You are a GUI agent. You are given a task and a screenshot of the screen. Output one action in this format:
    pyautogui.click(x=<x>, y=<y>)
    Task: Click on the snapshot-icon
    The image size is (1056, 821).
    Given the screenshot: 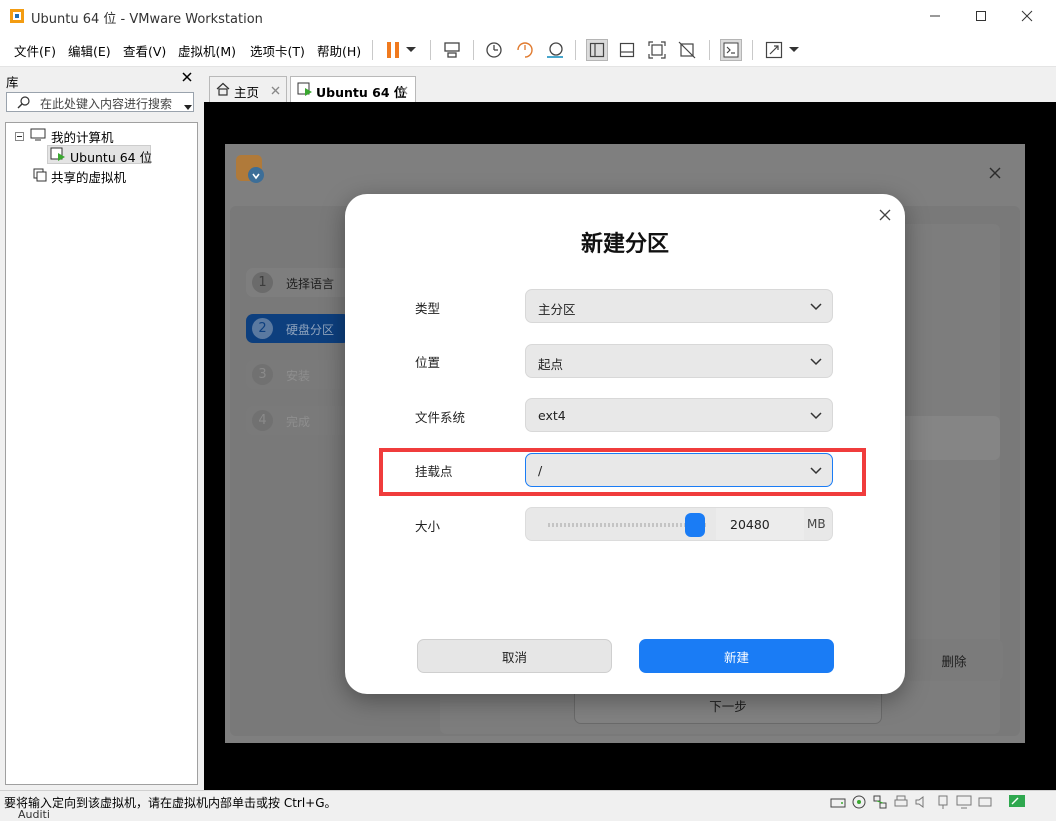 What is the action you would take?
    pyautogui.click(x=494, y=50)
    